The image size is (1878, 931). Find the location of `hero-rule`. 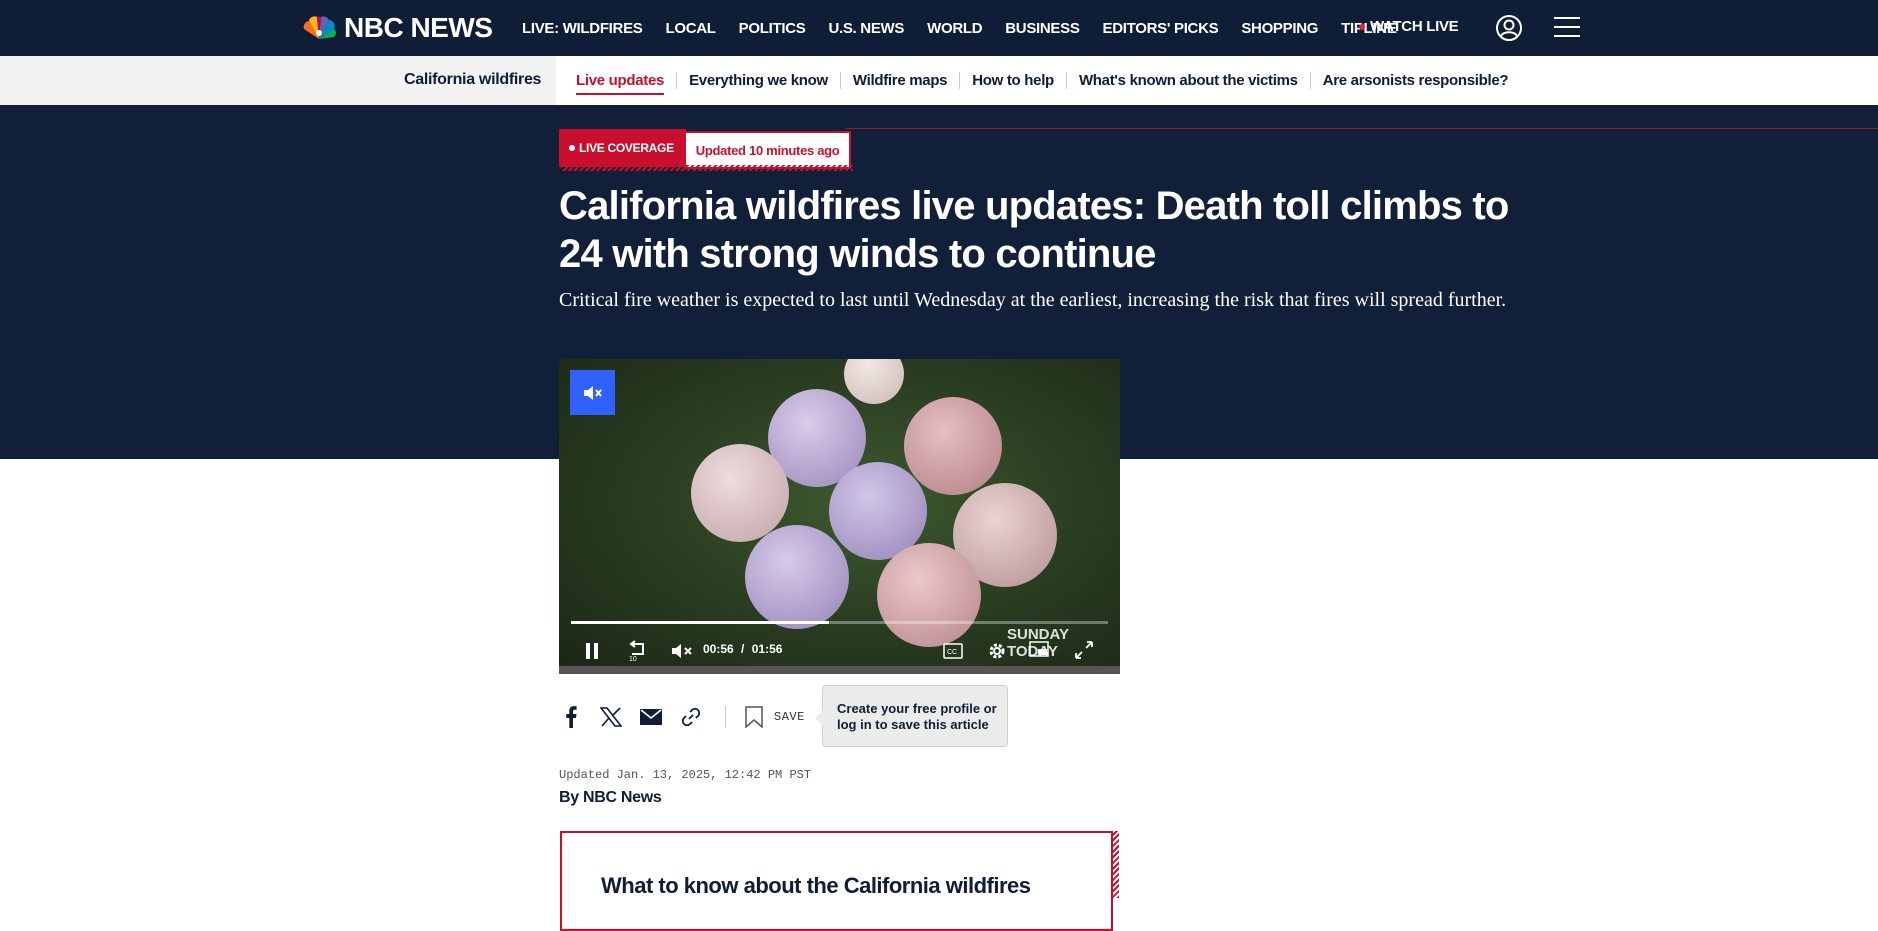

hero-rule is located at coordinates (1361, 128).